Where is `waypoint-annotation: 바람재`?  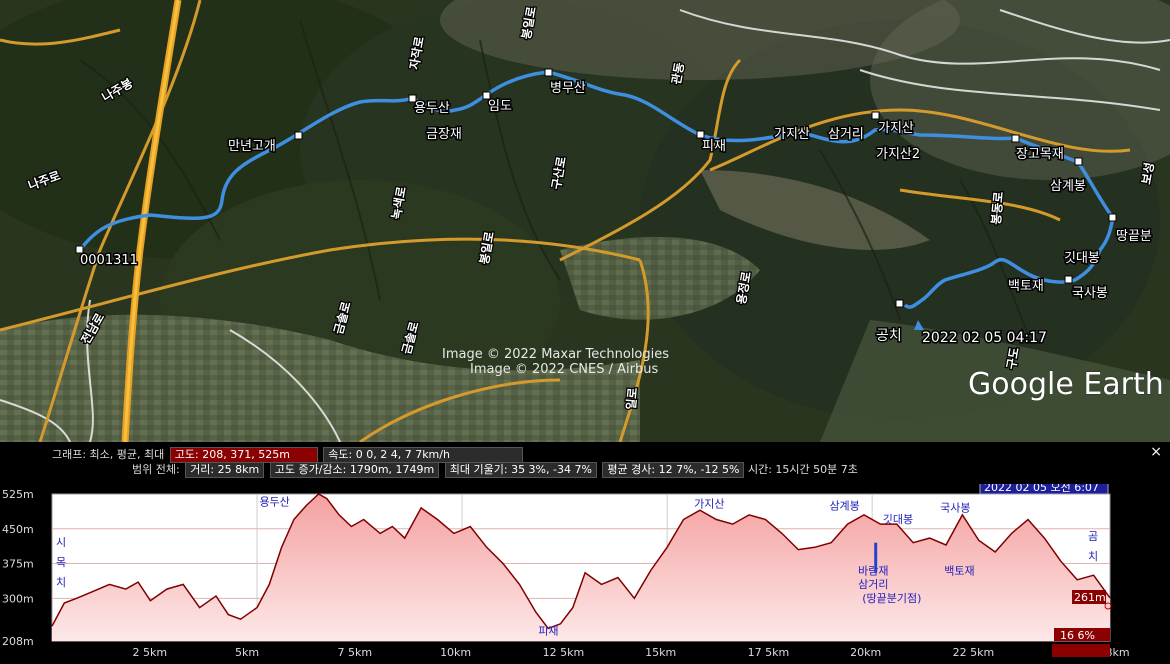
waypoint-annotation: 바람재 is located at coordinates (873, 571).